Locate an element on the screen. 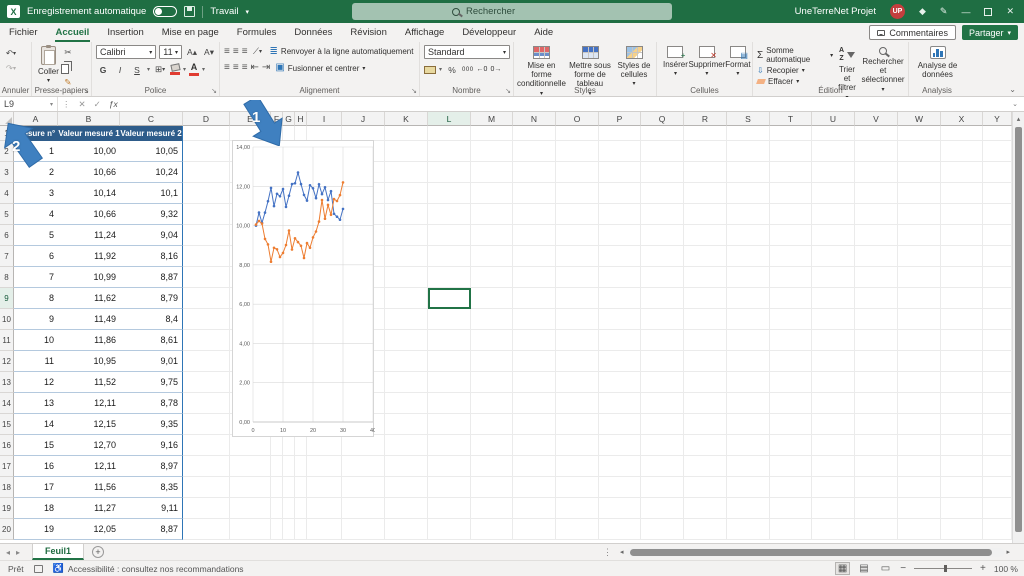  row-header-14: 14 is located at coordinates (7, 403).